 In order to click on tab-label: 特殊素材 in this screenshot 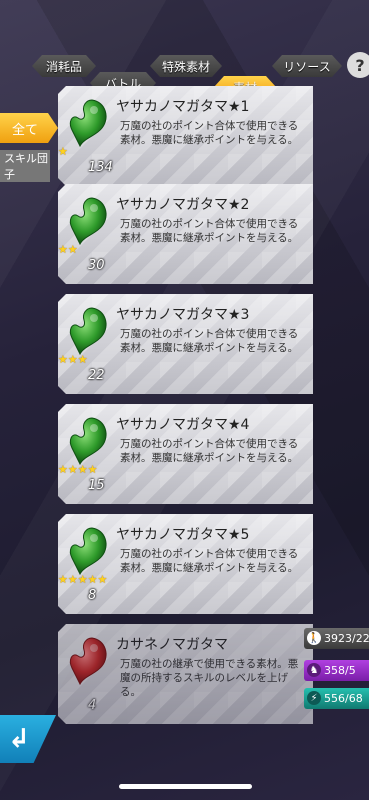, I will do `click(185, 66)`.